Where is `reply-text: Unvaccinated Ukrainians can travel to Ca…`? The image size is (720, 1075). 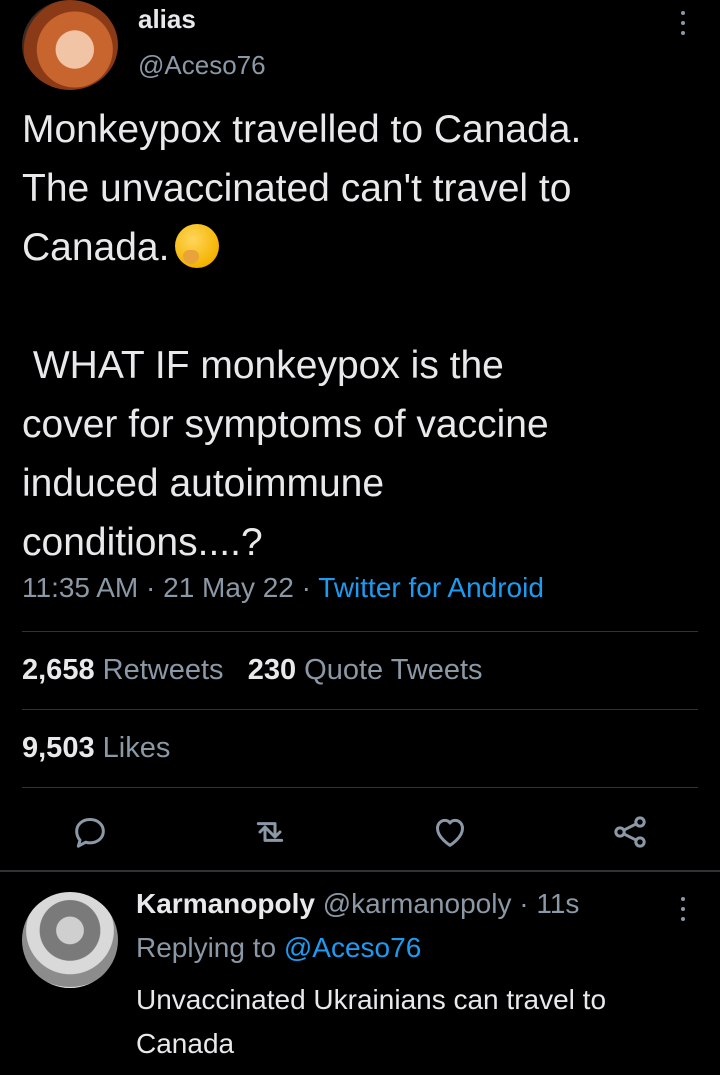 reply-text: Unvaccinated Ukrainians can travel to Ca… is located at coordinates (371, 1021).